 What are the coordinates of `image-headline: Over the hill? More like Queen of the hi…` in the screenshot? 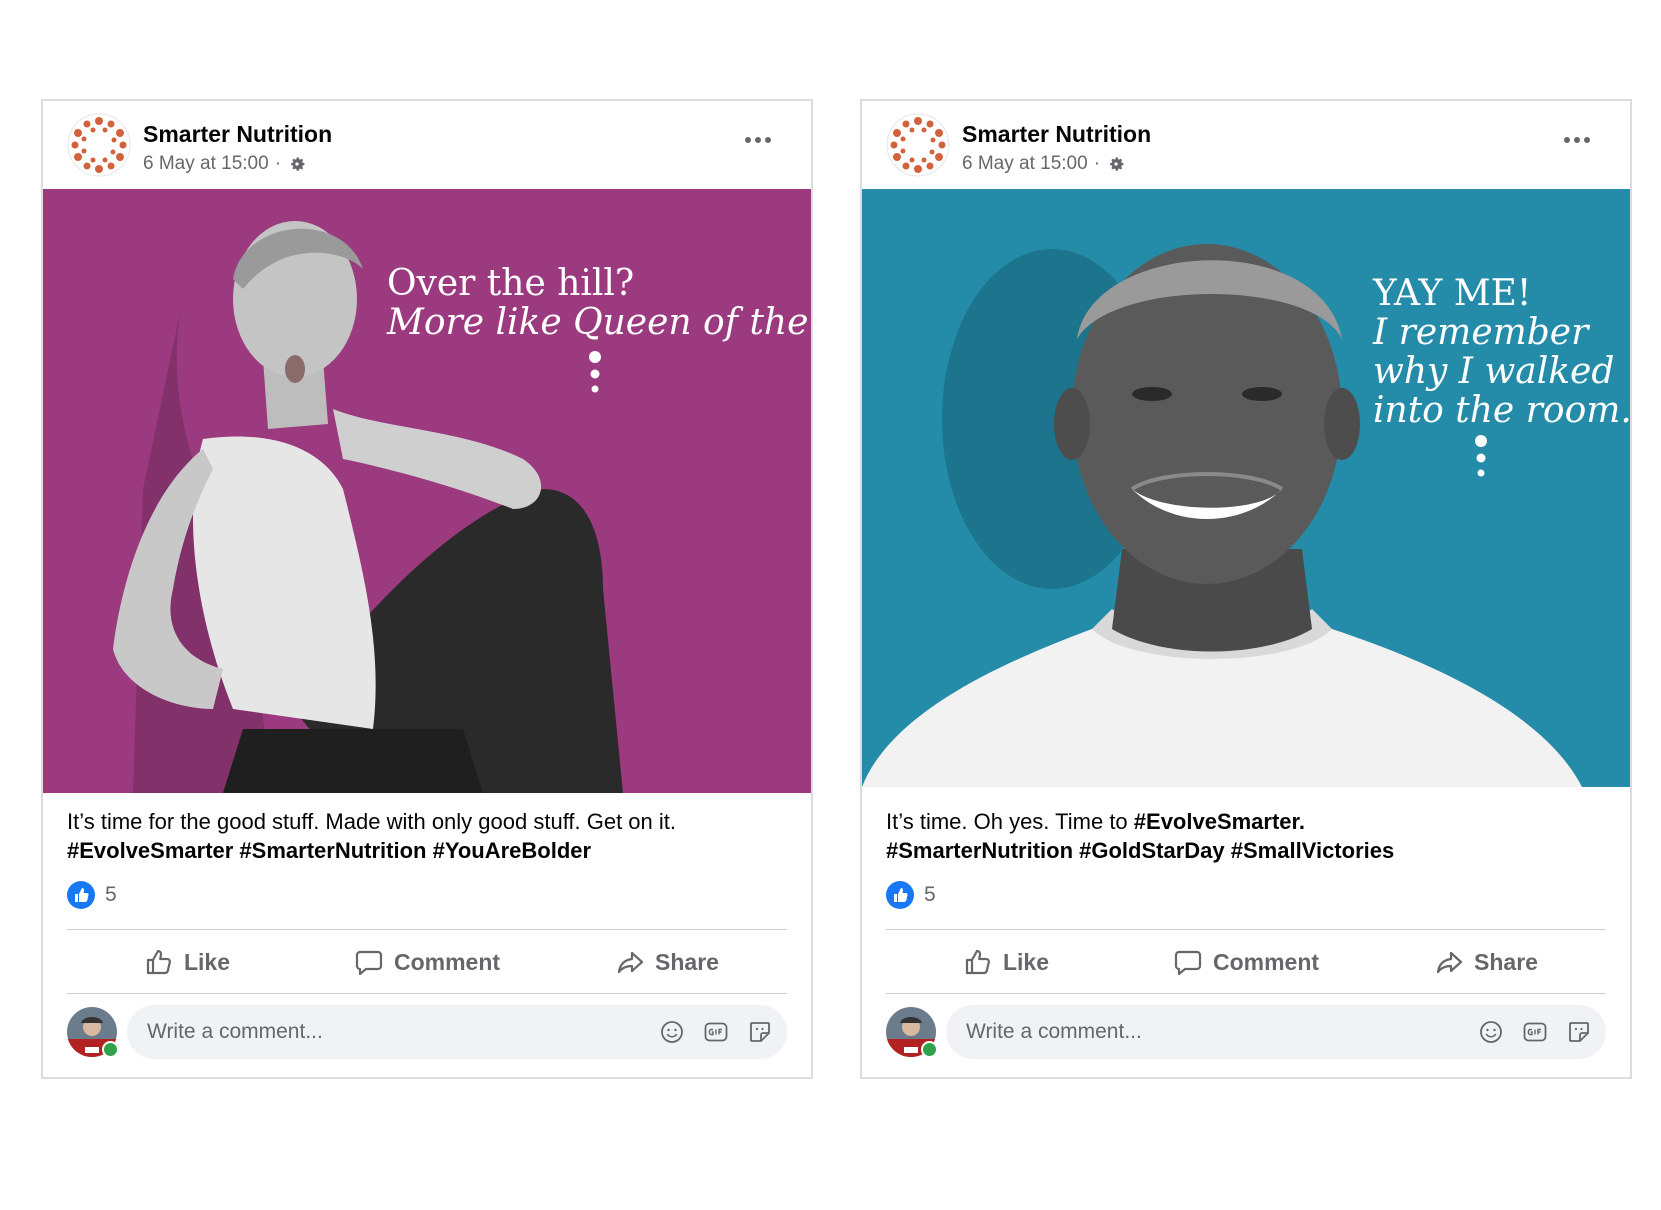 It's located at (599, 303).